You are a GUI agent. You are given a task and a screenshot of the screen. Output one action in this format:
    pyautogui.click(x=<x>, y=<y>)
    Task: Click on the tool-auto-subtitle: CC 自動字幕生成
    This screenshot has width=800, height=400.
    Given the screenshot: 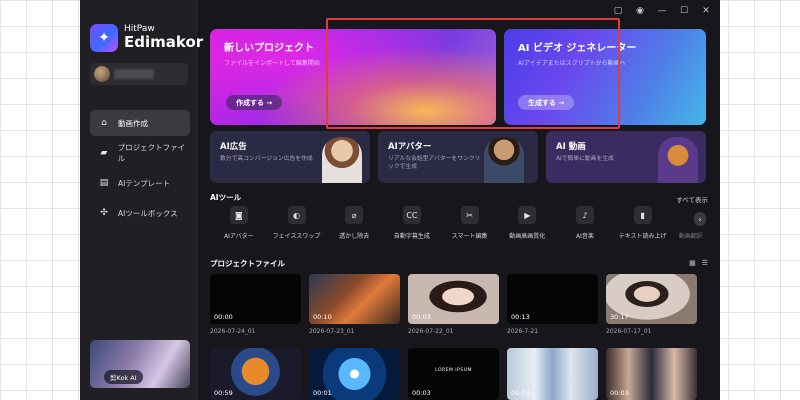 What is the action you would take?
    pyautogui.click(x=412, y=223)
    